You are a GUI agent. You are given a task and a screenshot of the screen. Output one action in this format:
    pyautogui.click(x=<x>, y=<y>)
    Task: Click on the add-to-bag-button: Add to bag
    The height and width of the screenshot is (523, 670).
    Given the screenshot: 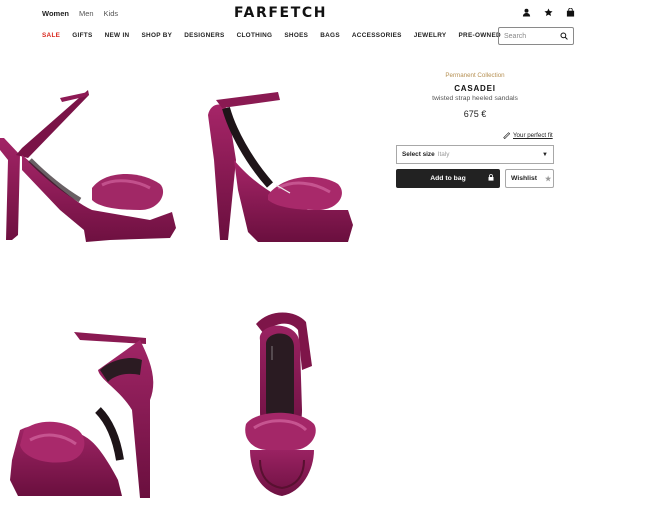 What is the action you would take?
    pyautogui.click(x=448, y=178)
    